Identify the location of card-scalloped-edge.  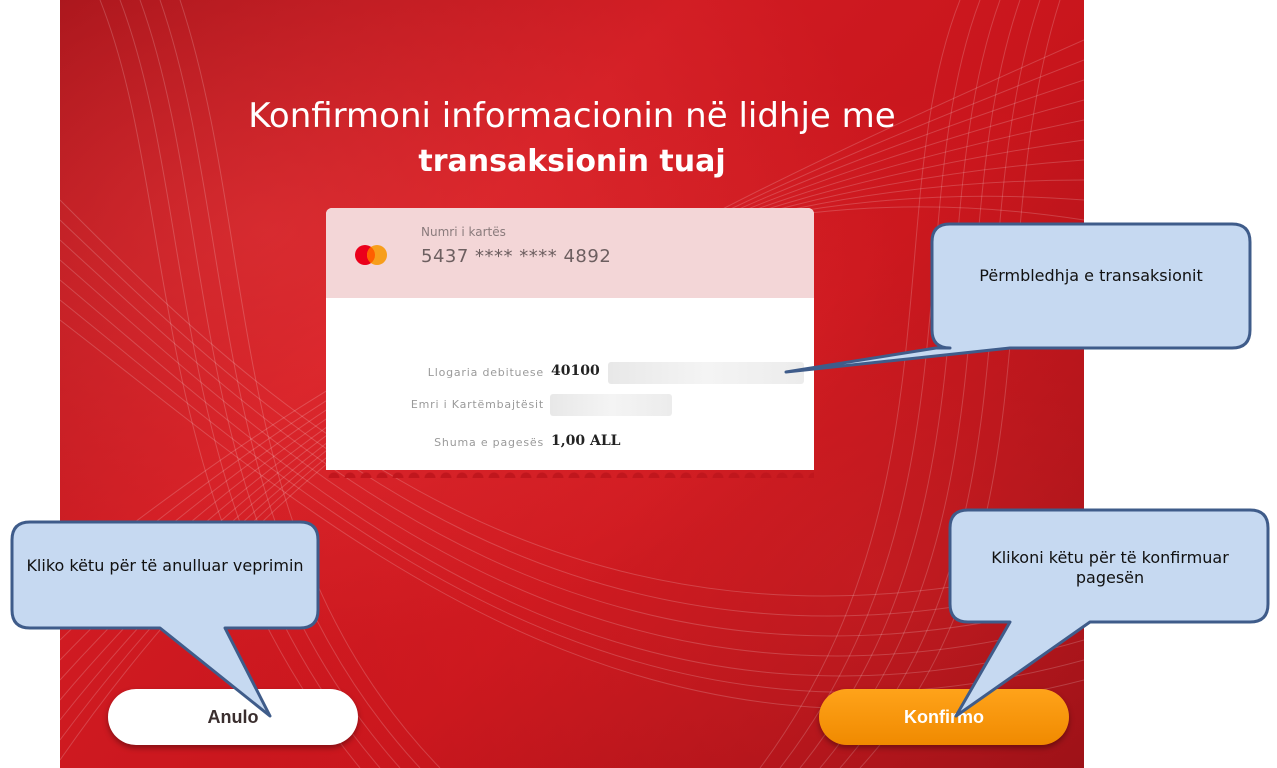
(570, 472).